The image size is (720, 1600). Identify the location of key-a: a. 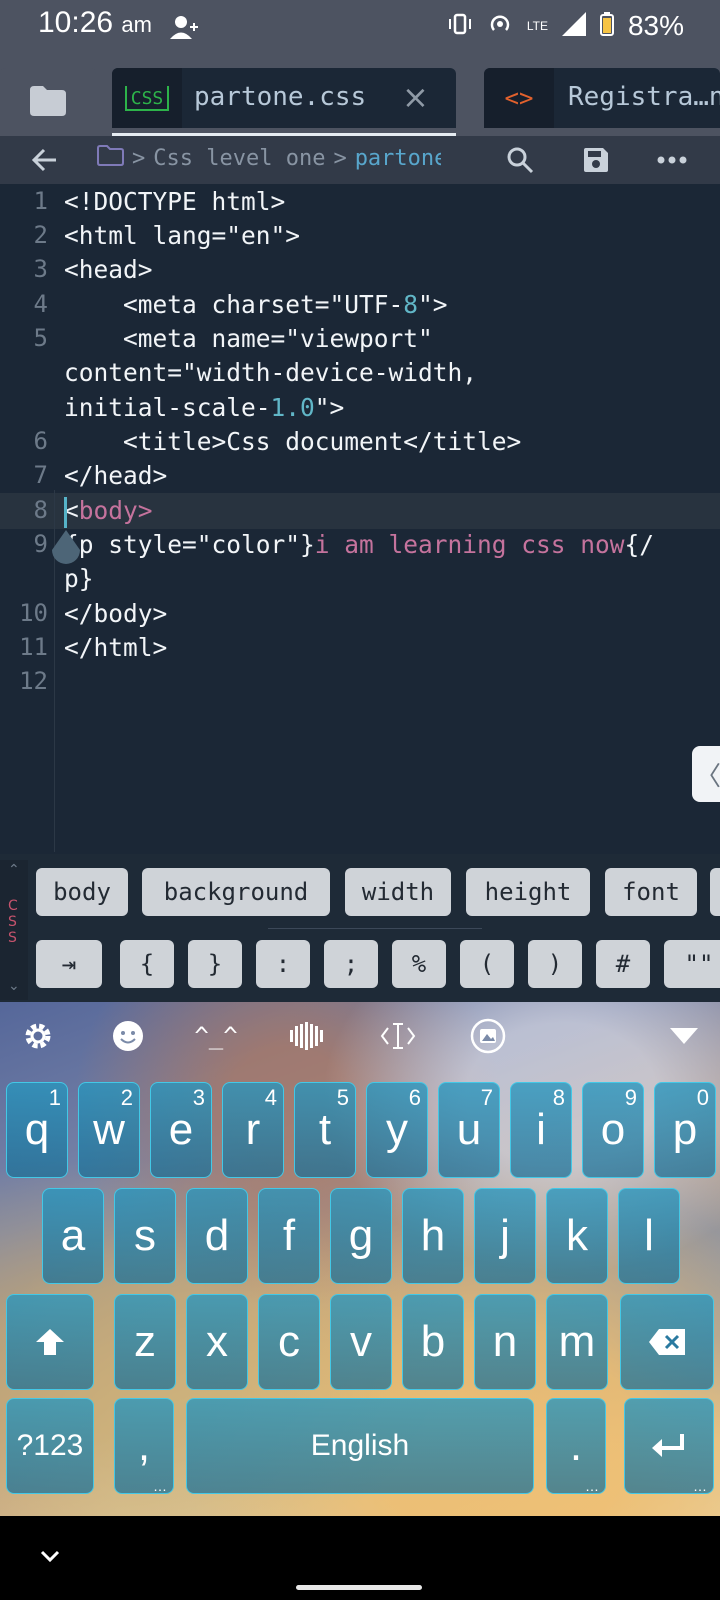
(73, 1236).